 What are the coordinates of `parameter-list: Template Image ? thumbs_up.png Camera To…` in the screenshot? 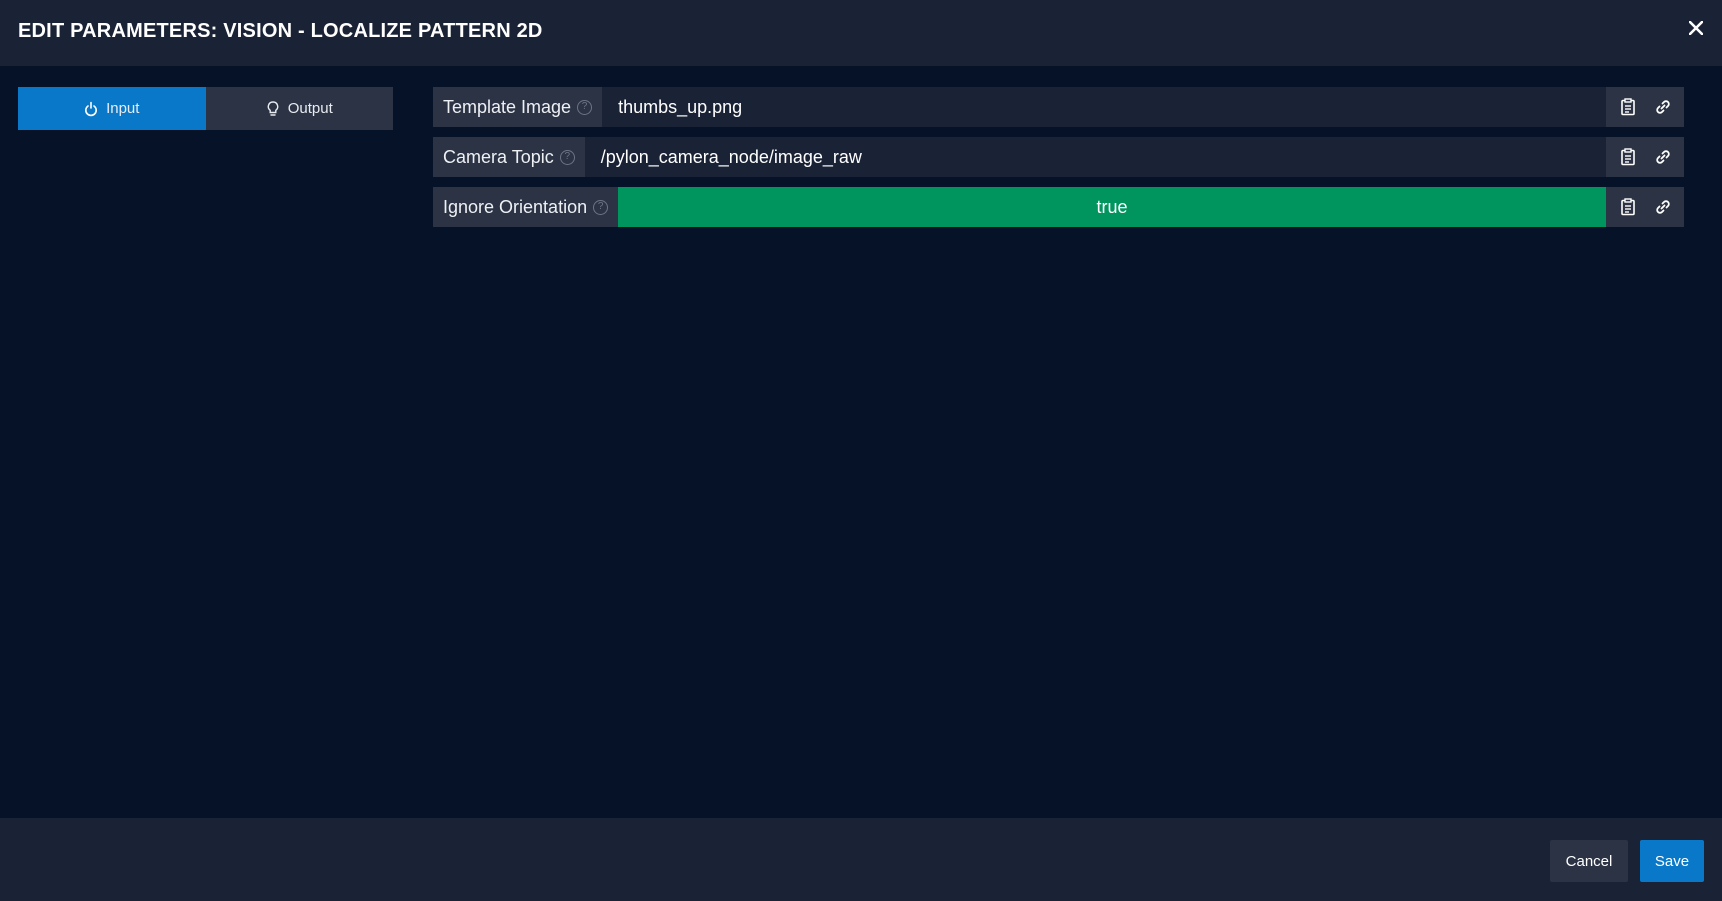 It's located at (1058, 162).